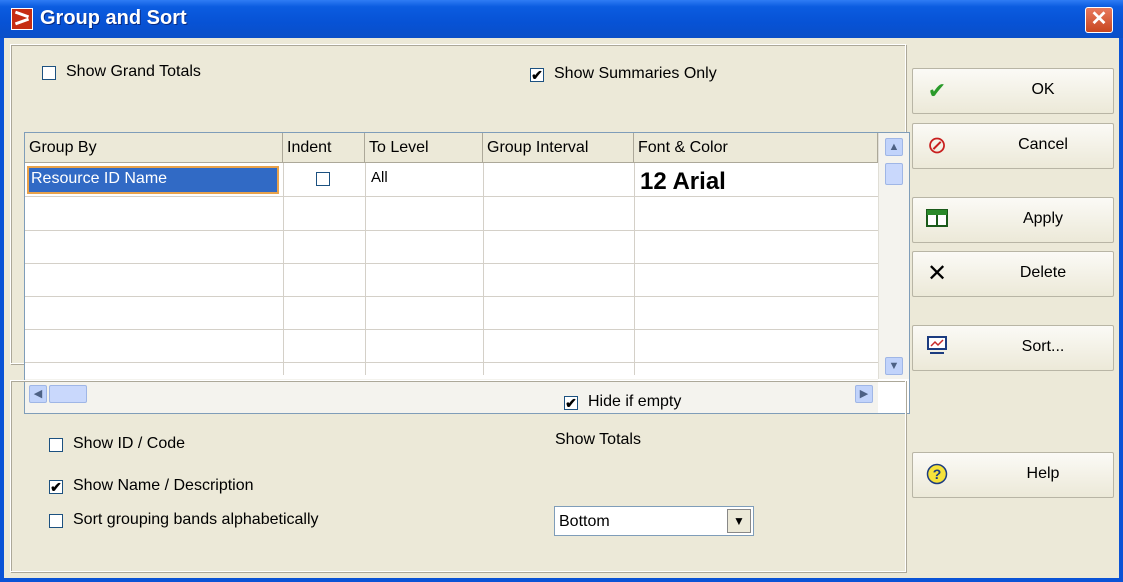  What do you see at coordinates (323, 179) in the screenshot?
I see `cell-indent-checkbox` at bounding box center [323, 179].